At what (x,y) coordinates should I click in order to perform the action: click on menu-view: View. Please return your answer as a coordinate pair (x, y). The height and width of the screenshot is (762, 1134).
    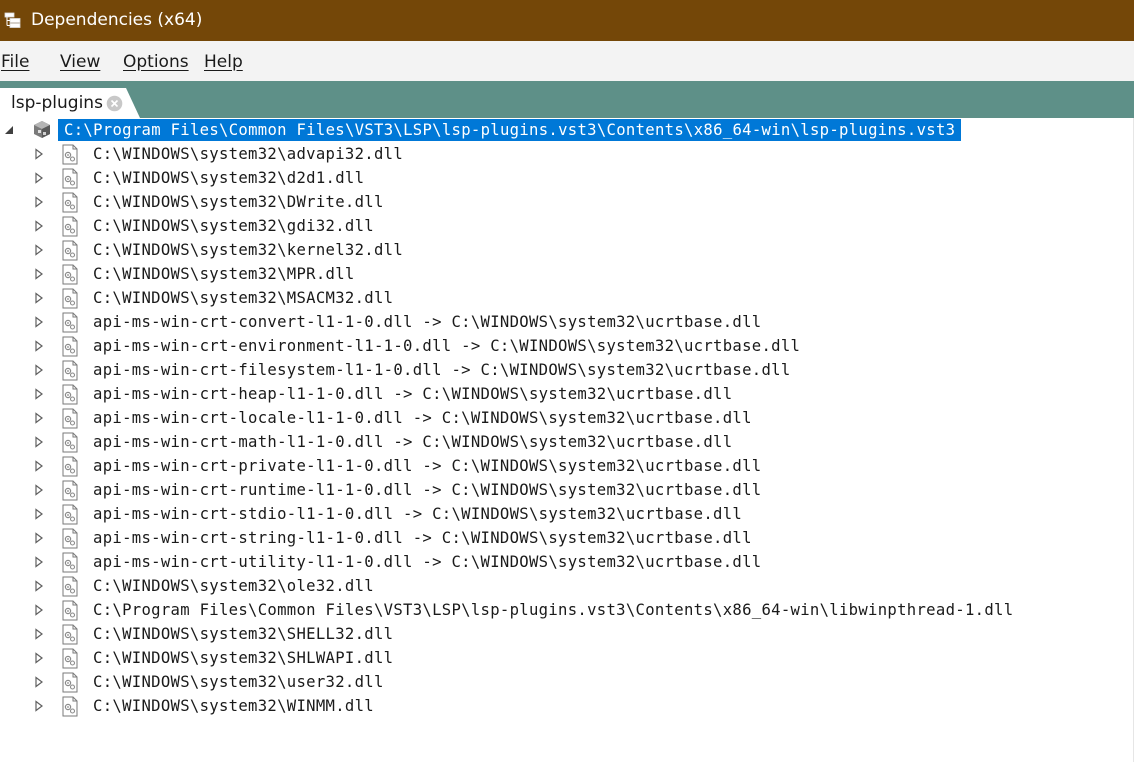
    Looking at the image, I should click on (80, 62).